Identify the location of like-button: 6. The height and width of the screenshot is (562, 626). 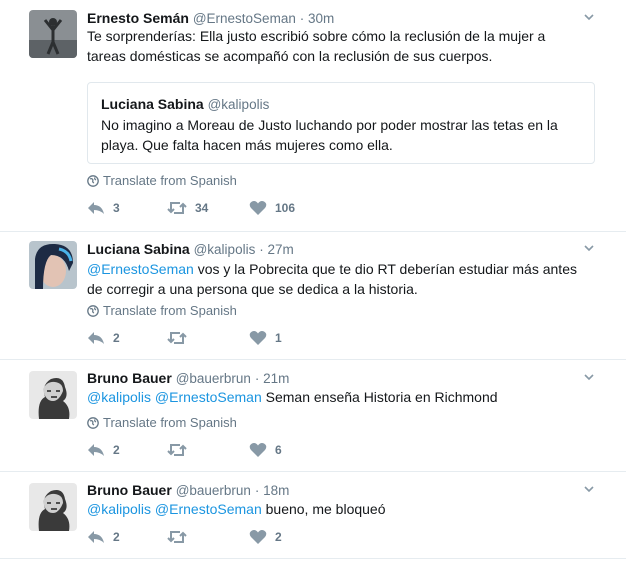
(265, 450).